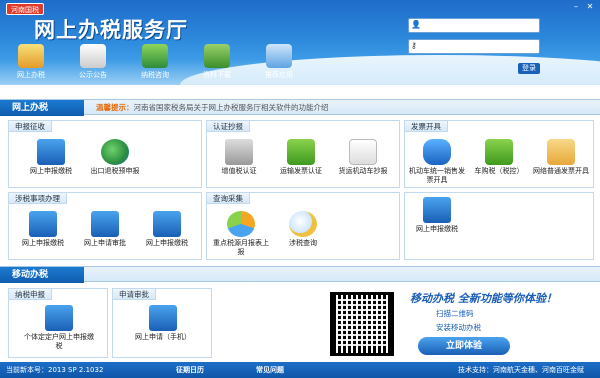 This screenshot has height=378, width=600. I want to click on panel-declare: 申报征收 网上申报缴税 出口退税预申报, so click(105, 154).